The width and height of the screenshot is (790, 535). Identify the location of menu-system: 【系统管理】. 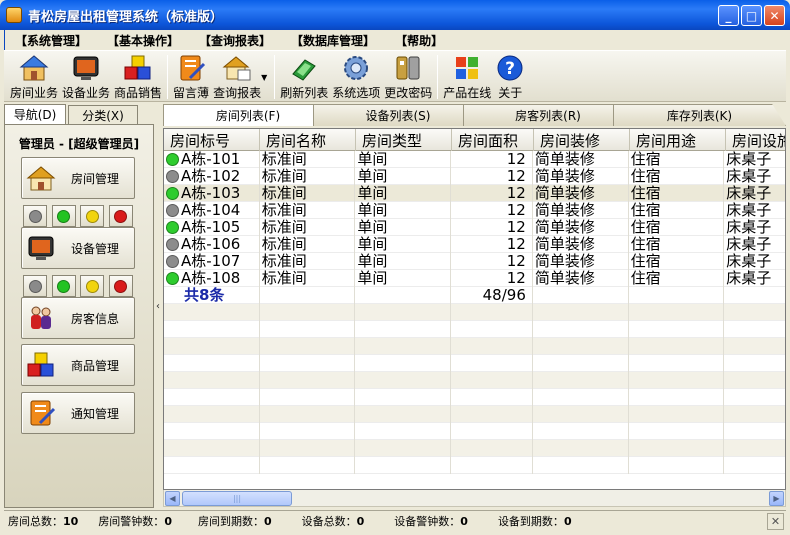
(51, 40).